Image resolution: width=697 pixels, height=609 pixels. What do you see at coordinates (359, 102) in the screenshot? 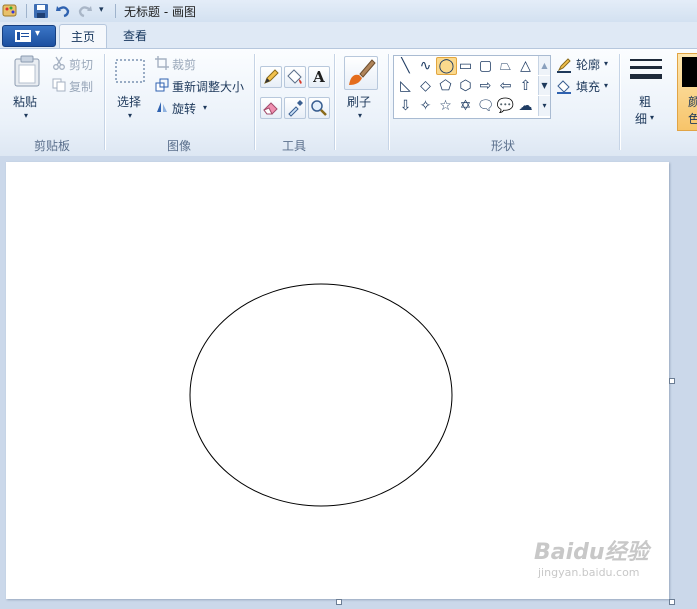
I see `brushes-label: 刷子` at bounding box center [359, 102].